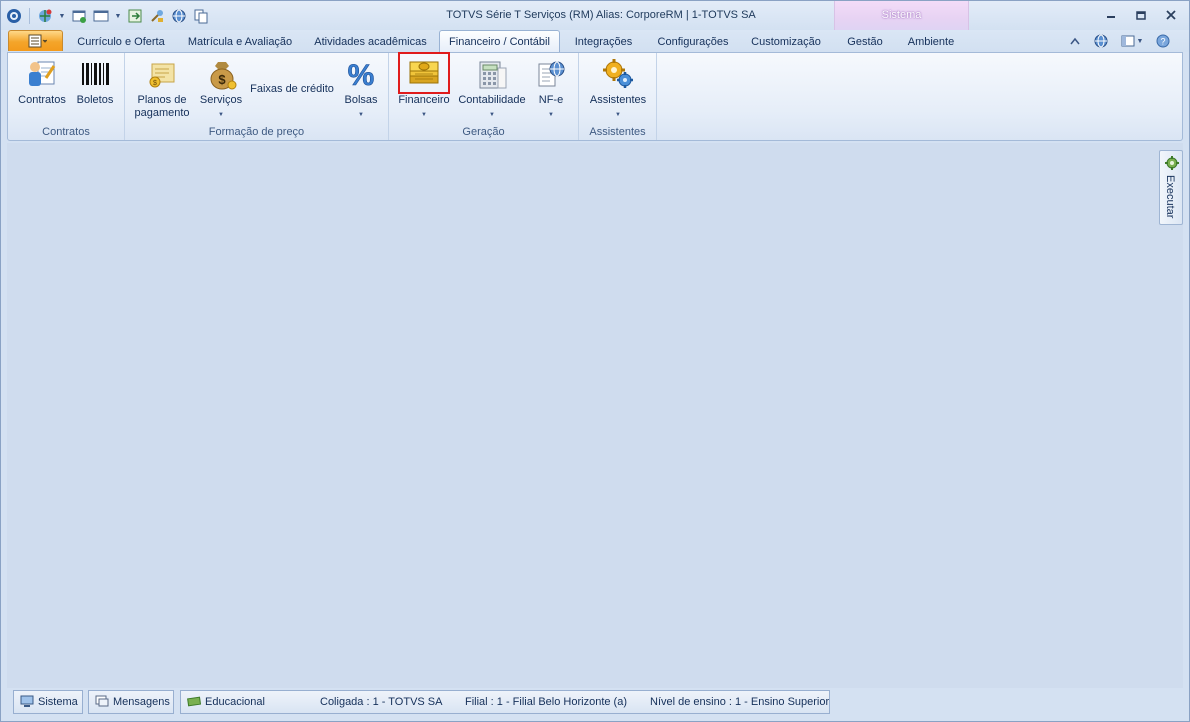  I want to click on contratos-button: Contratos, so click(42, 82).